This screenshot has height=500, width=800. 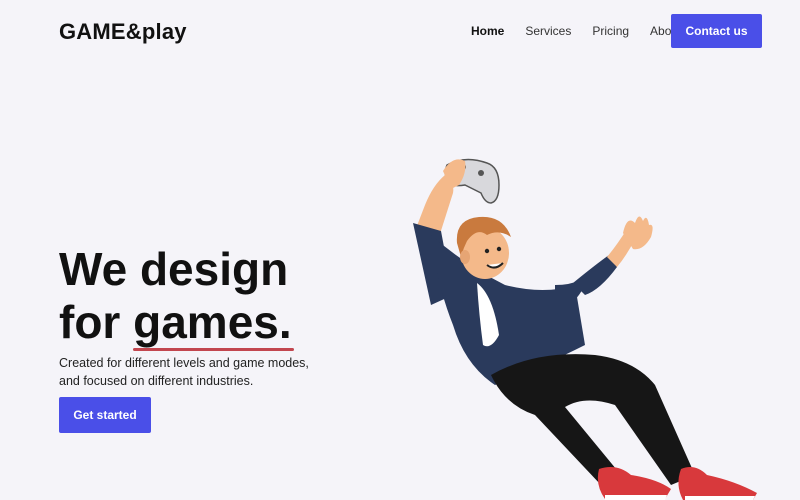 I want to click on hero-title-line1: We design, so click(x=174, y=269).